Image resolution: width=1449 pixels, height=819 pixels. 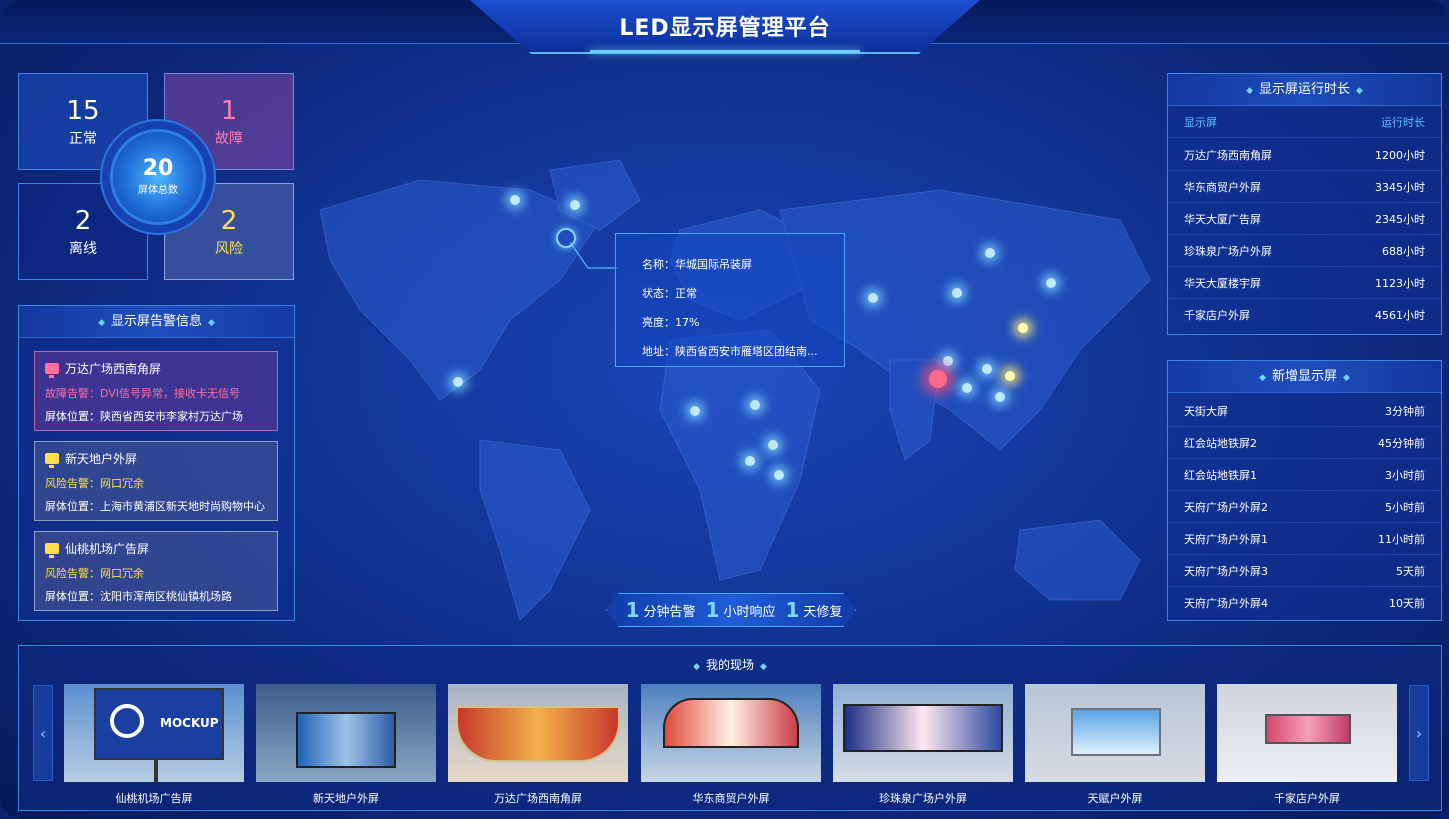 I want to click on slogan-text: 分钟告警, so click(x=669, y=612).